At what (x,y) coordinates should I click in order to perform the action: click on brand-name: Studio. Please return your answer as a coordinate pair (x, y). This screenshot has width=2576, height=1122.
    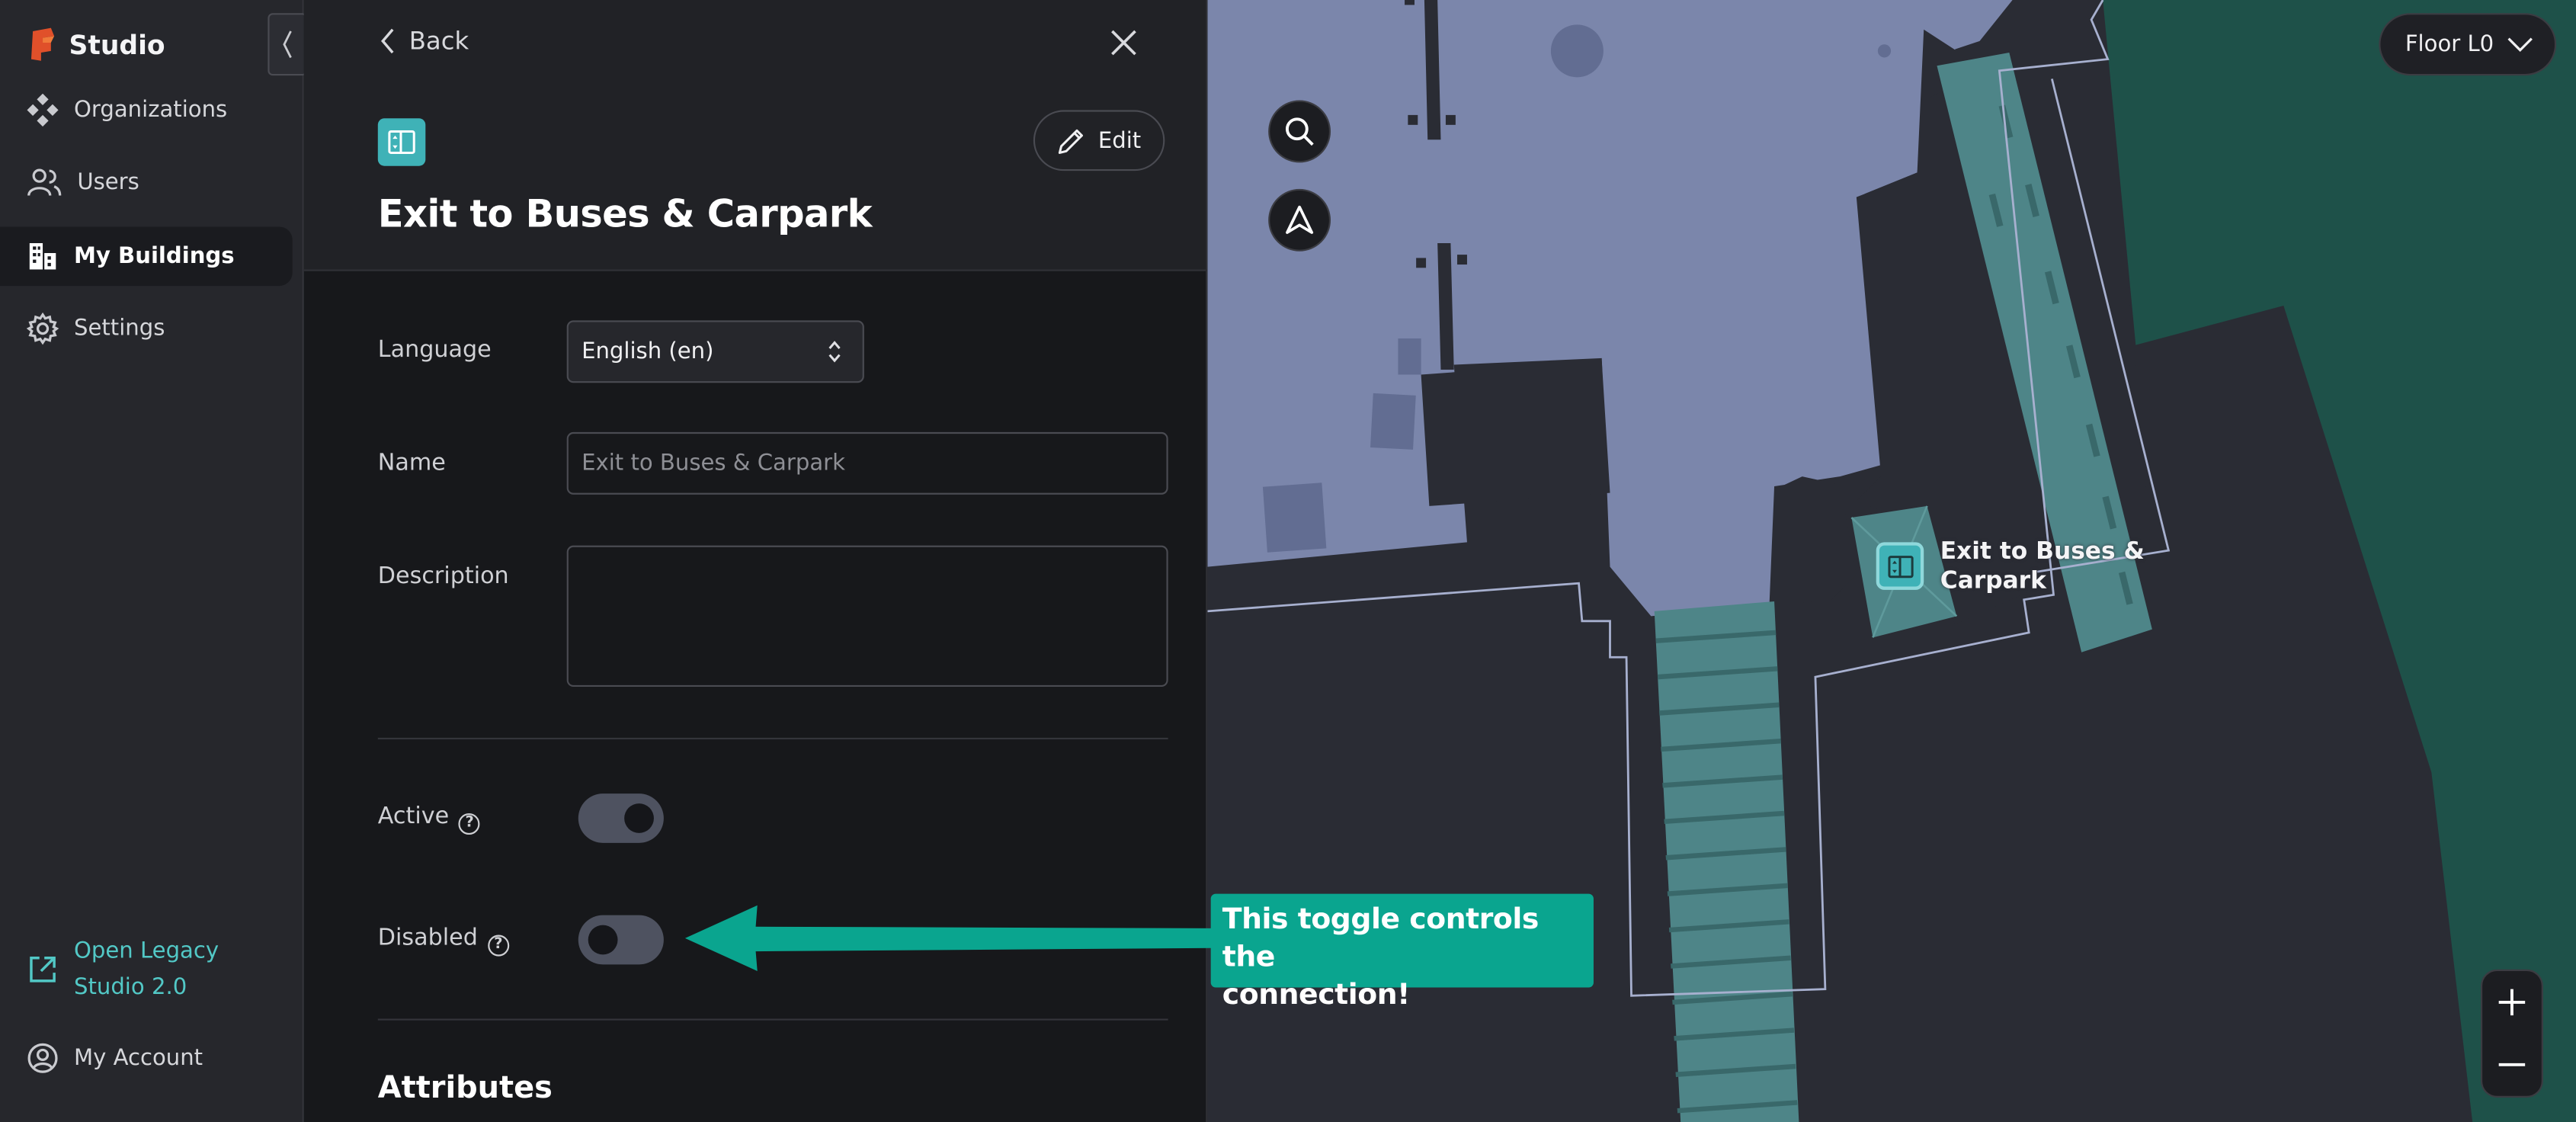
    Looking at the image, I should click on (117, 44).